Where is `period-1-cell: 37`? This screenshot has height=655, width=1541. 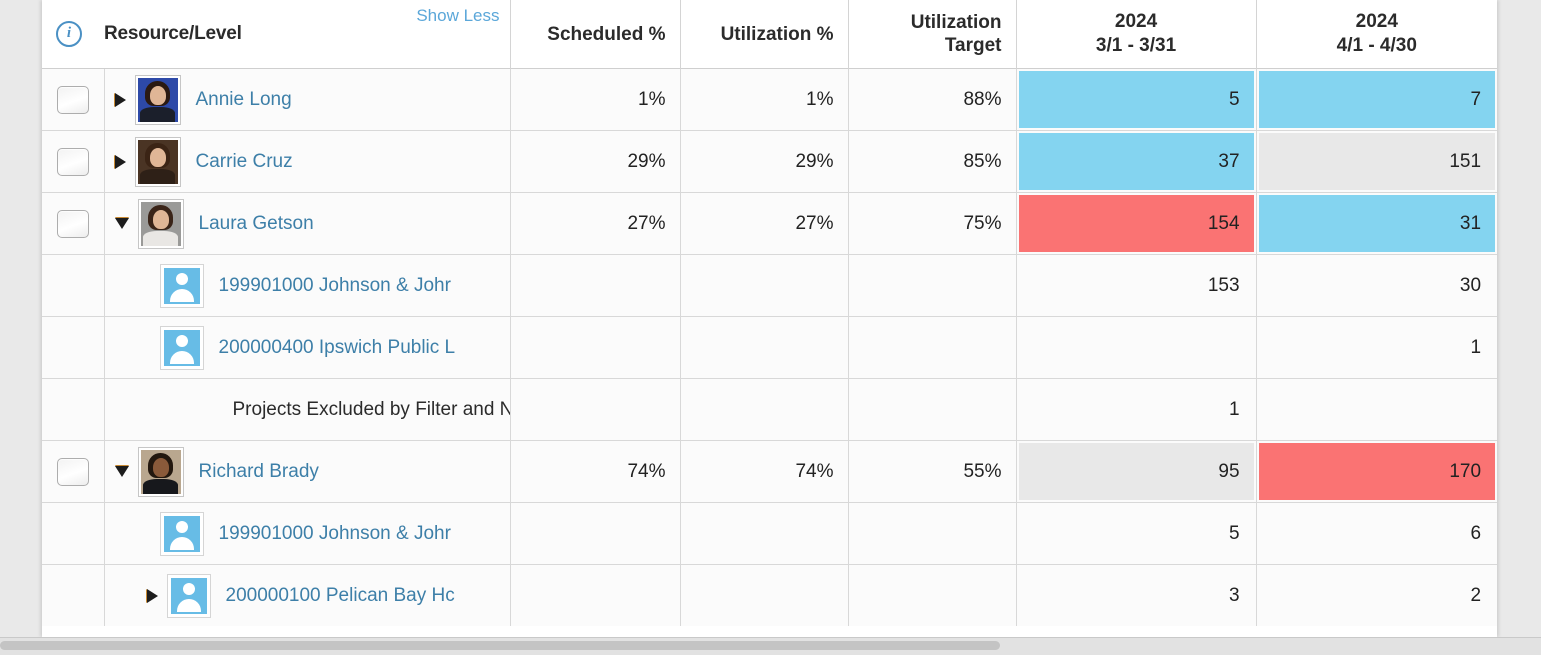
period-1-cell: 37 is located at coordinates (1136, 161).